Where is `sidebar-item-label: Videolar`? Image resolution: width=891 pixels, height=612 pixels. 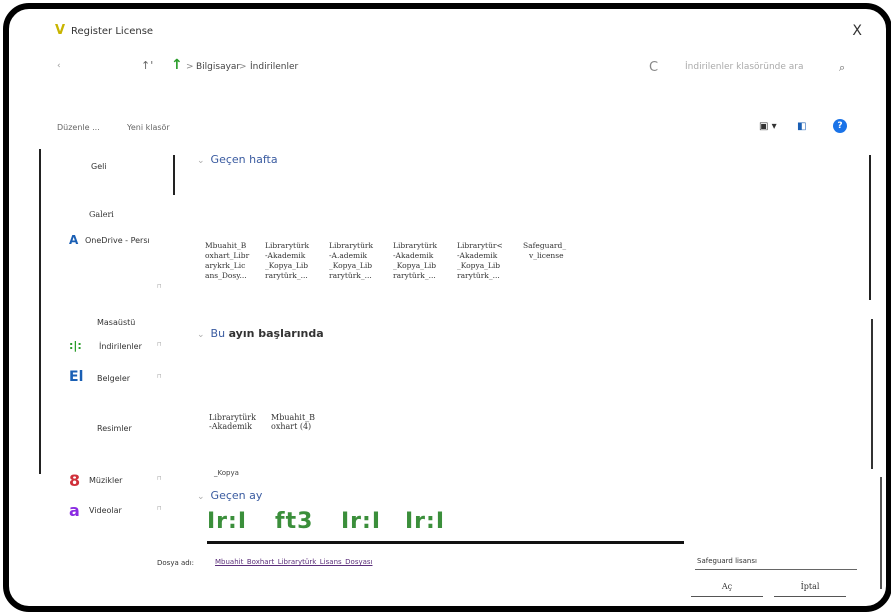
sidebar-item-label: Videolar is located at coordinates (105, 510).